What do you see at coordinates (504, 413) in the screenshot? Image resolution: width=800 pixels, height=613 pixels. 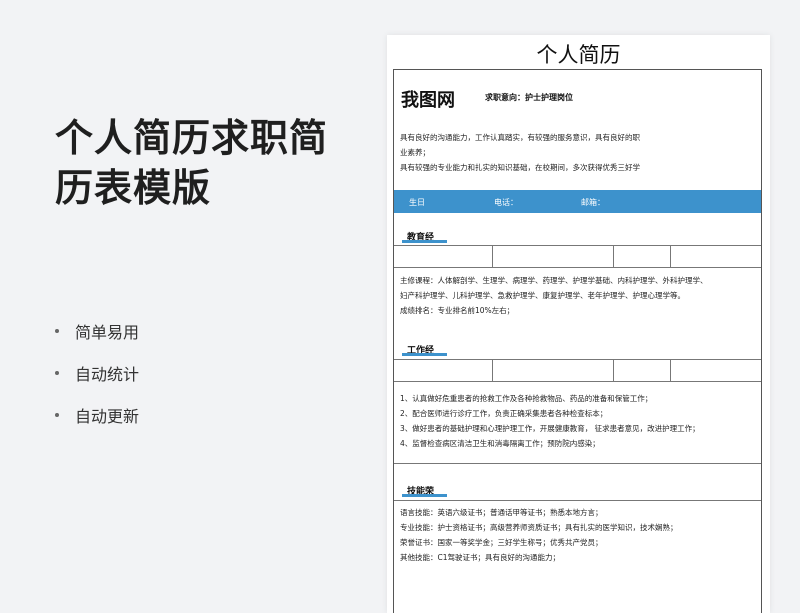 I see `work-line: 2、配合医师进行诊疗工作，负责正确采集患者各种检查标本；` at bounding box center [504, 413].